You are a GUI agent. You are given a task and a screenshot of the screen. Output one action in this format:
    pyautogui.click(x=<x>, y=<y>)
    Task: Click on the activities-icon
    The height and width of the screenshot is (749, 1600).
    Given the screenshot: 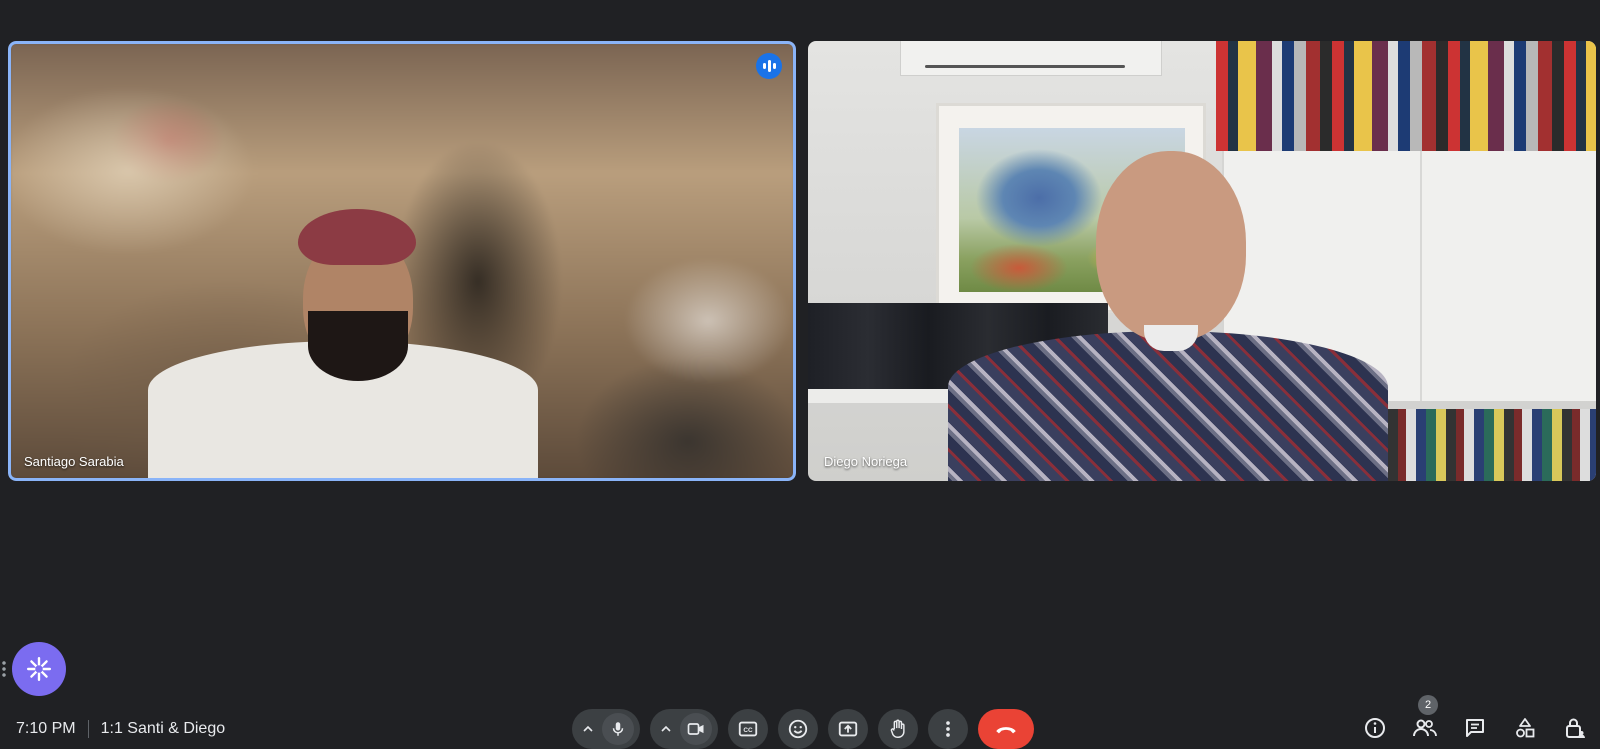 What is the action you would take?
    pyautogui.click(x=1525, y=728)
    